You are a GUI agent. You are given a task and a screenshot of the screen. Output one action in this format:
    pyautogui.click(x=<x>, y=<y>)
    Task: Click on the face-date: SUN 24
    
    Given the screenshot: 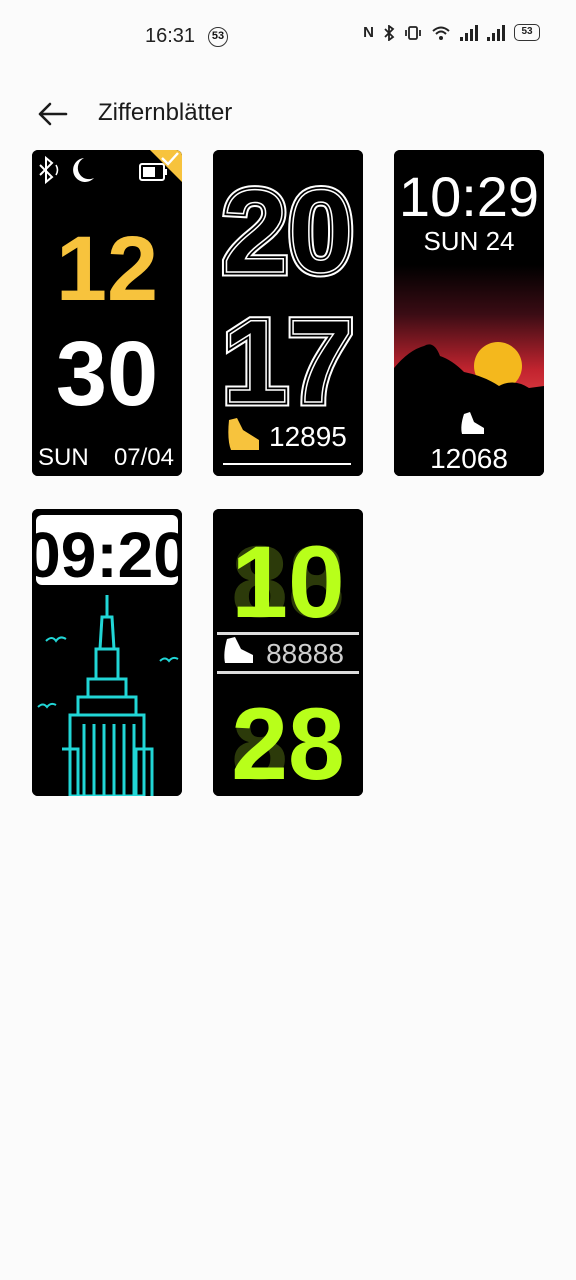 What is the action you would take?
    pyautogui.click(x=468, y=241)
    